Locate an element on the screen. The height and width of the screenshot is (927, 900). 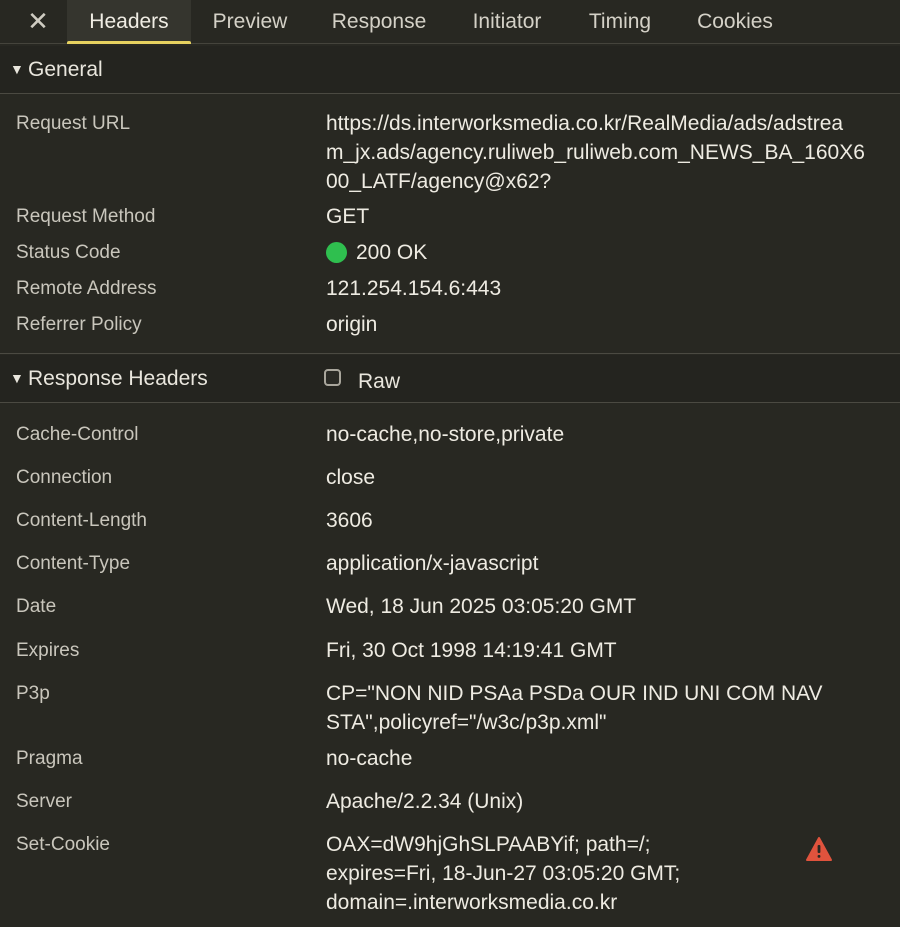
header-key: Expires is located at coordinates (48, 650).